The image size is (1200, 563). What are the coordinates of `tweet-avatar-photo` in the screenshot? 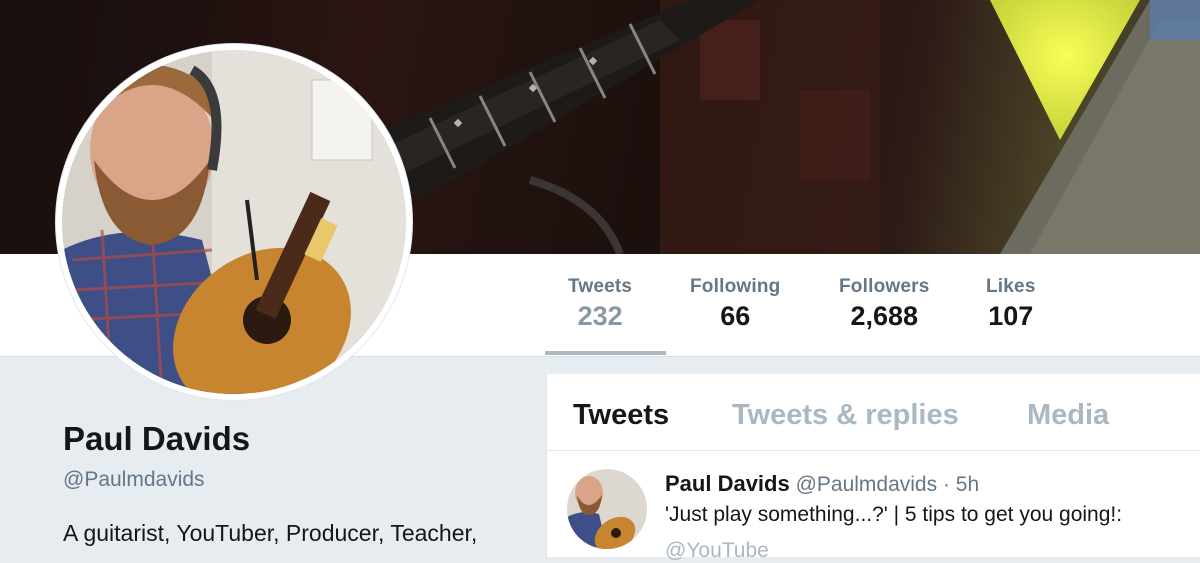 It's located at (607, 509).